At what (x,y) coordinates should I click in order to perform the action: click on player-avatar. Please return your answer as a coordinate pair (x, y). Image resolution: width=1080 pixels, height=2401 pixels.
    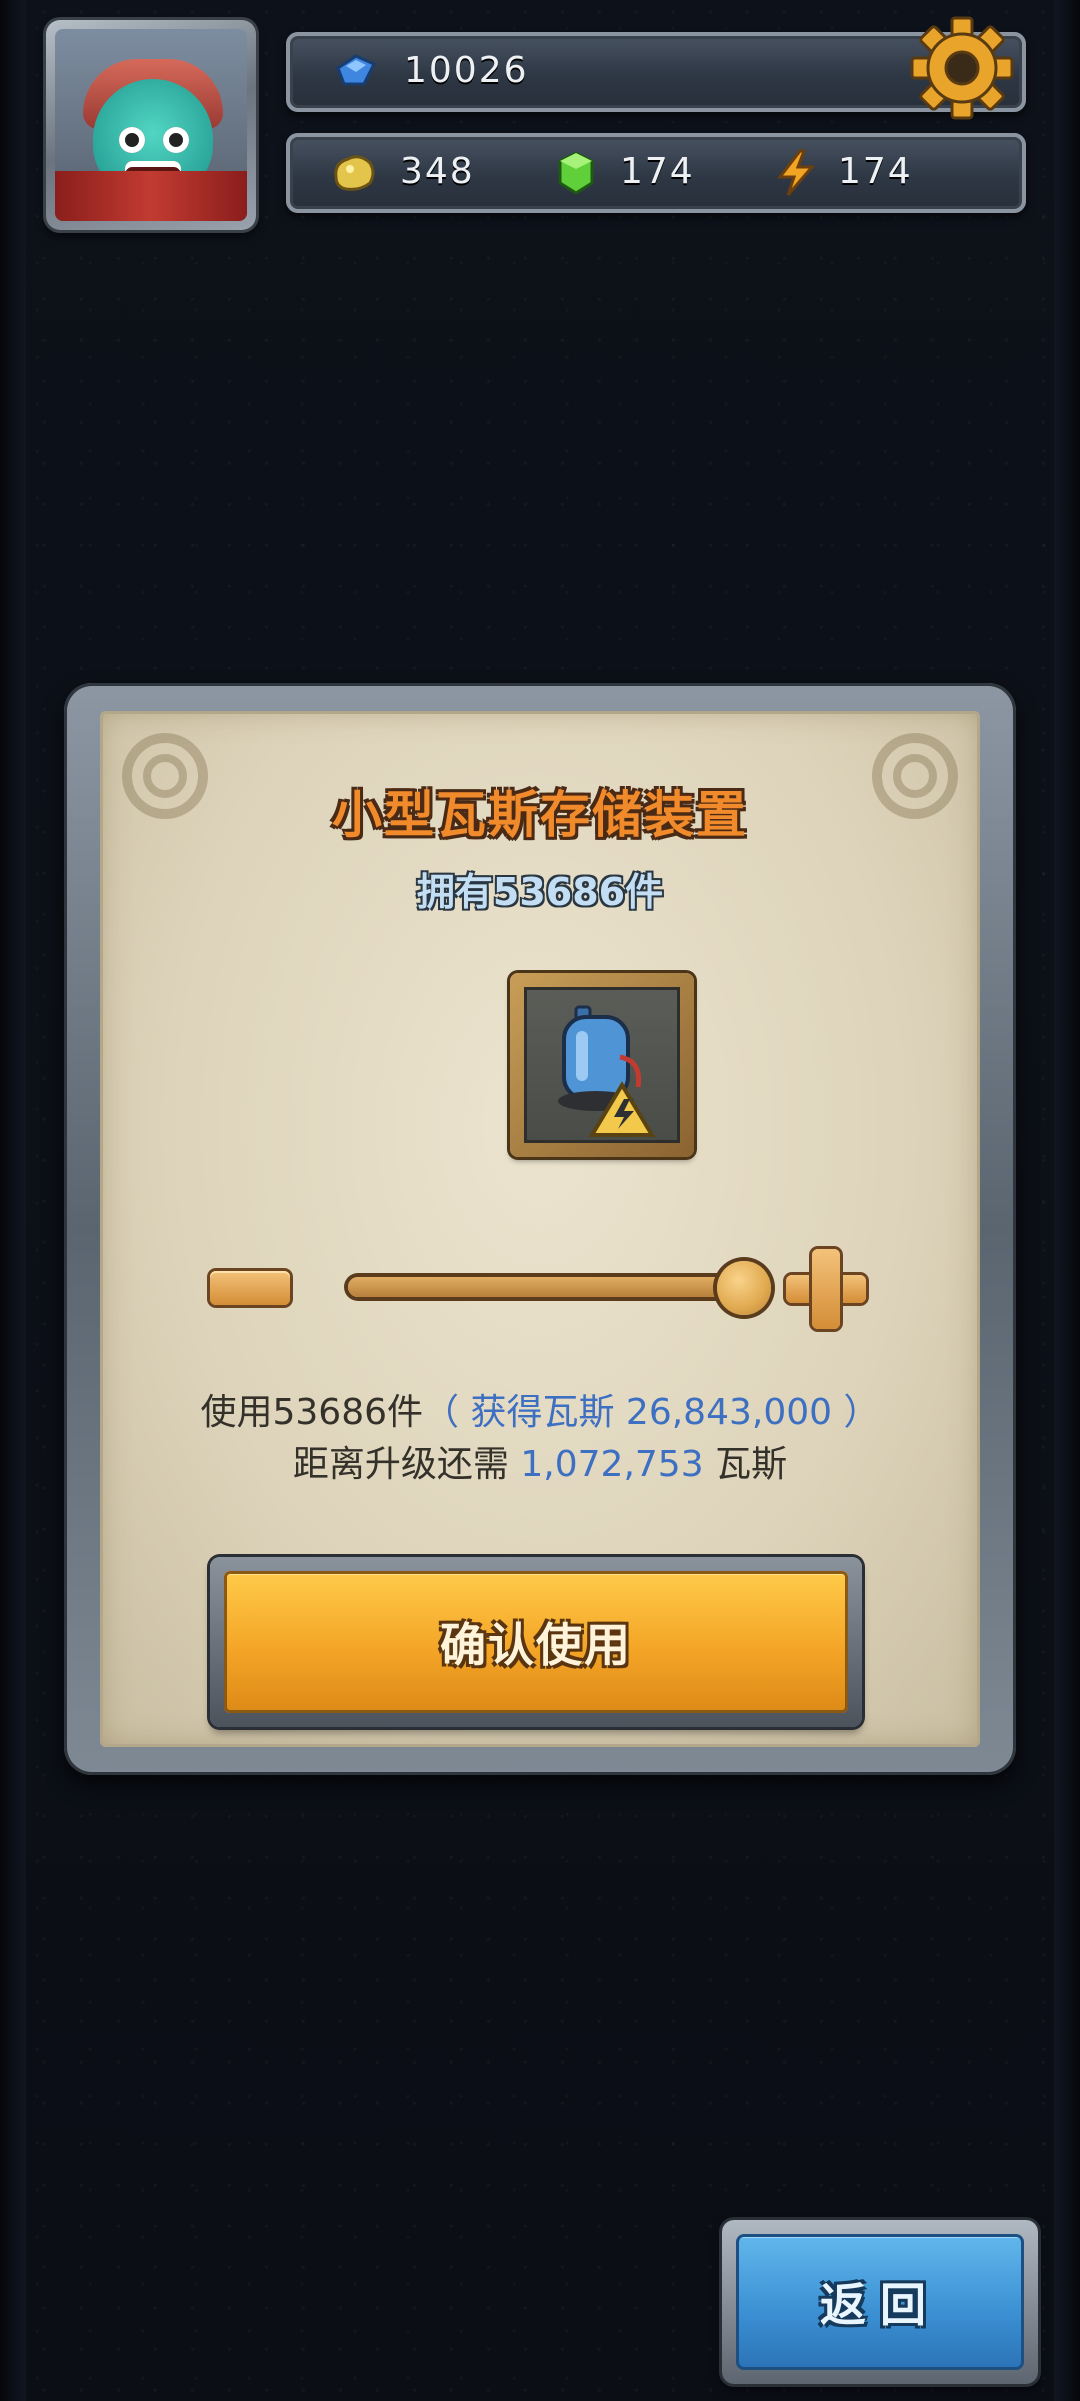
    Looking at the image, I should click on (151, 125).